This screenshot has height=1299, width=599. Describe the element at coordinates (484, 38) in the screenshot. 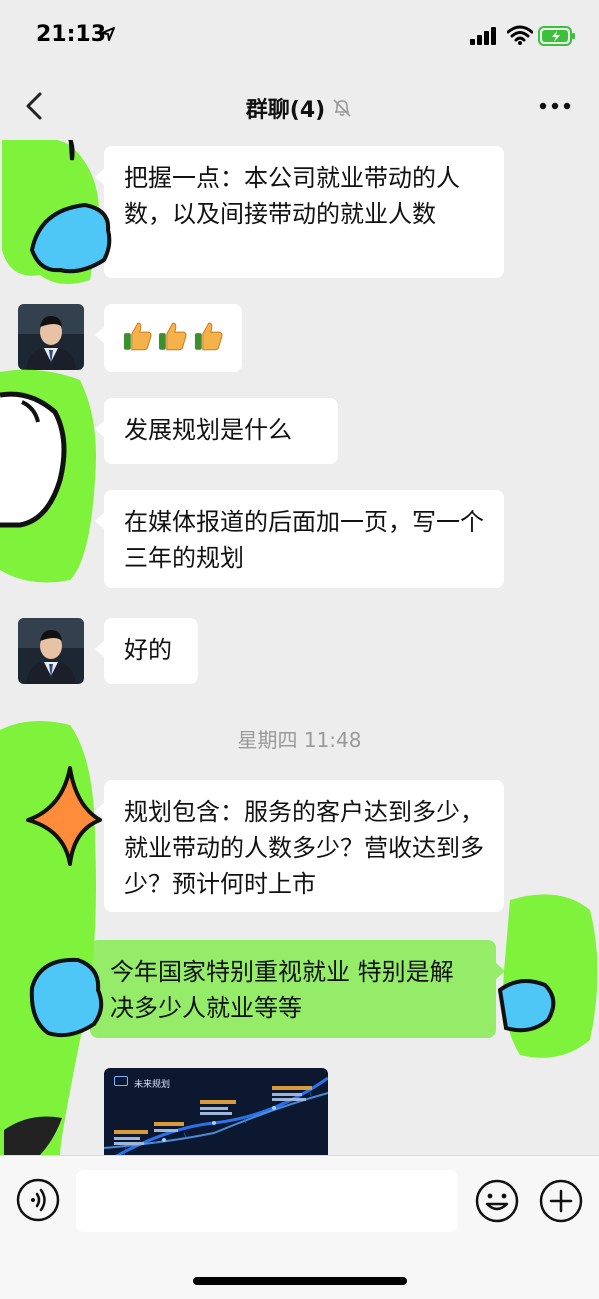

I see `signal-icon` at that location.